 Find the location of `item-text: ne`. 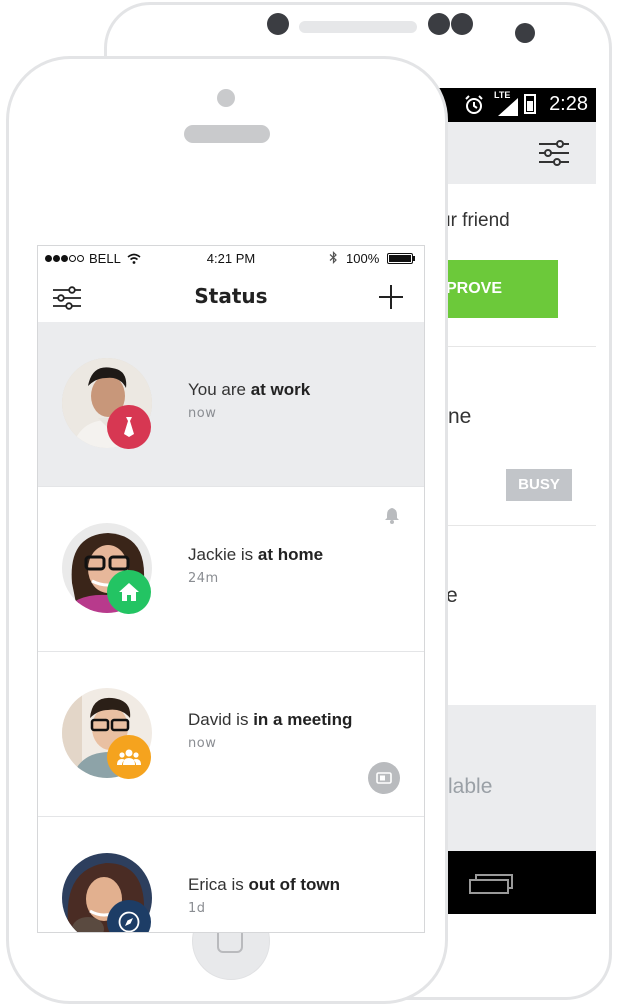

item-text: ne is located at coordinates (460, 416).